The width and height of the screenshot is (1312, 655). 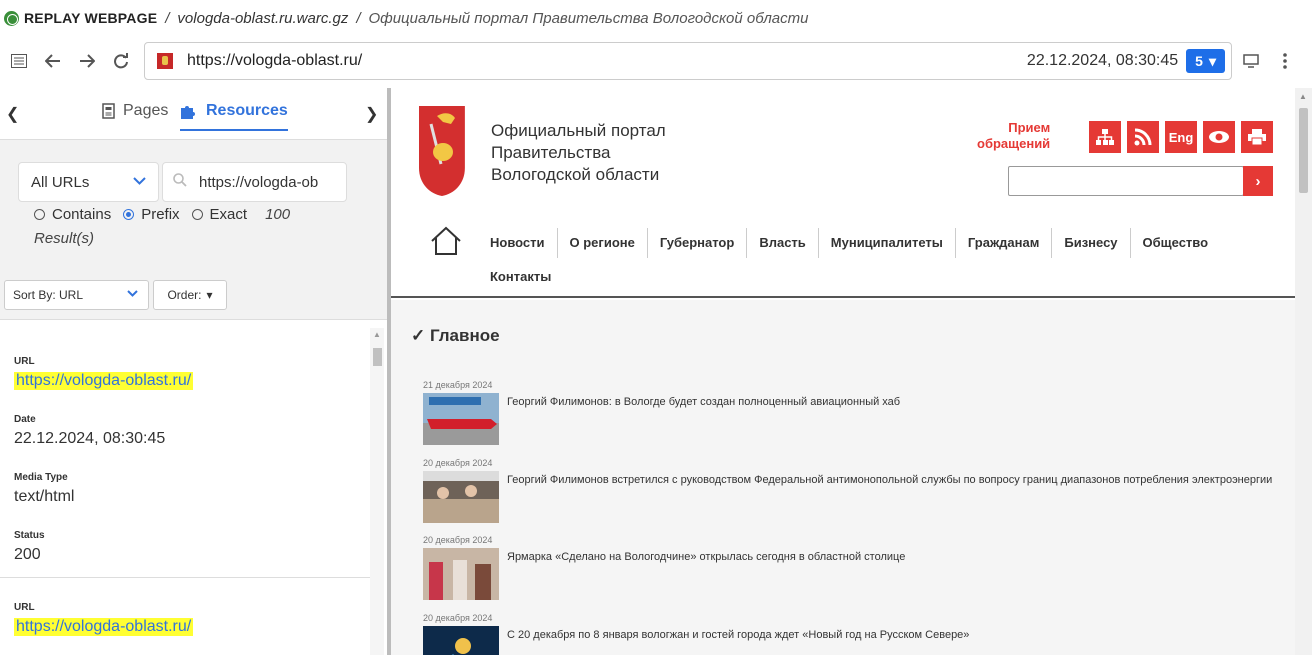 I want to click on menu-item-region: О регионе, so click(x=601, y=243).